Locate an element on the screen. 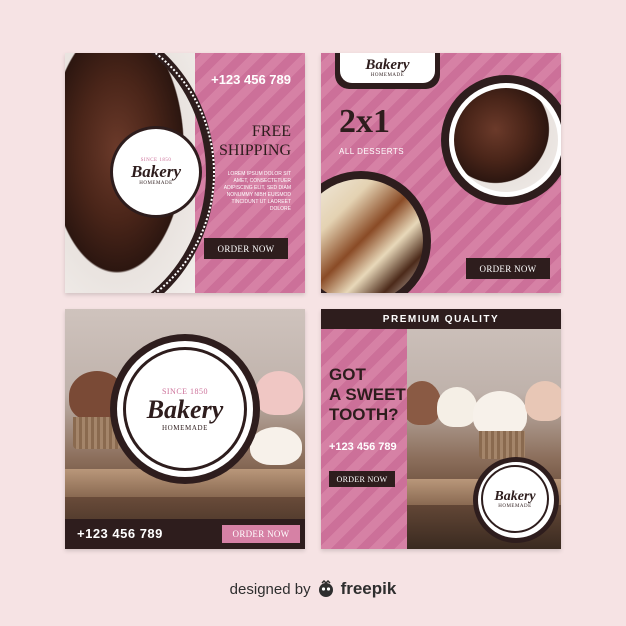 The image size is (626, 626). card1-headline-free: FREE is located at coordinates (271, 131).